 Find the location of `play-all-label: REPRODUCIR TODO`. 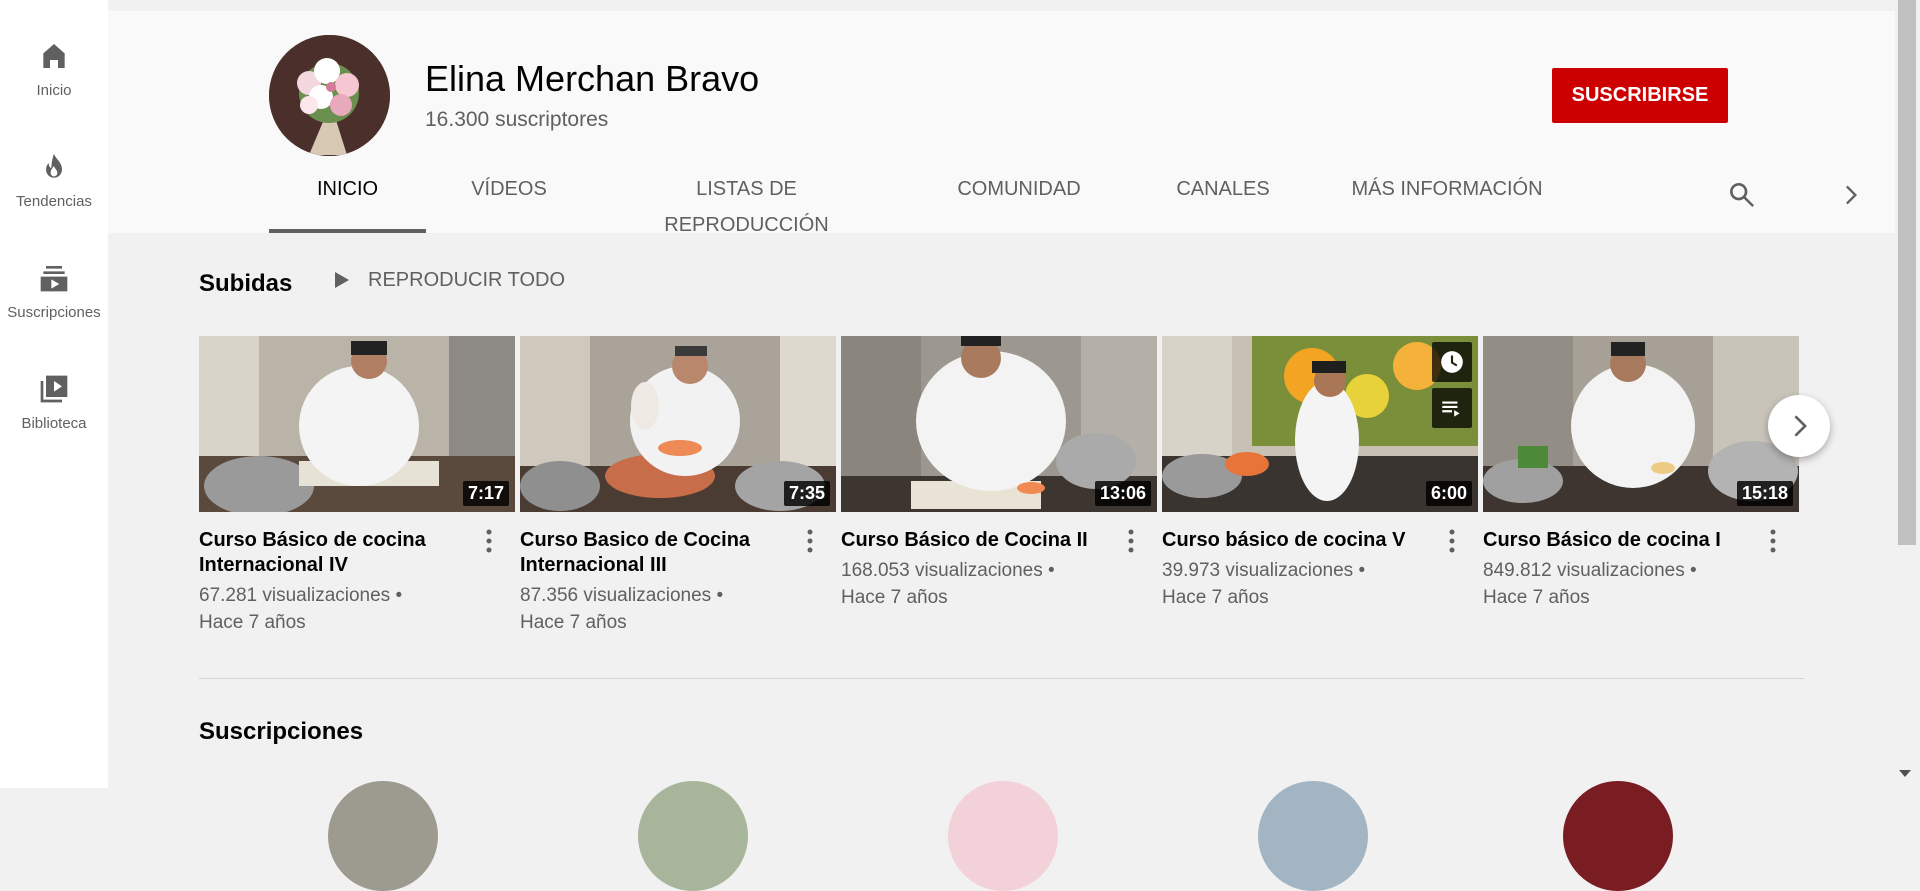

play-all-label: REPRODUCIR TODO is located at coordinates (467, 279).